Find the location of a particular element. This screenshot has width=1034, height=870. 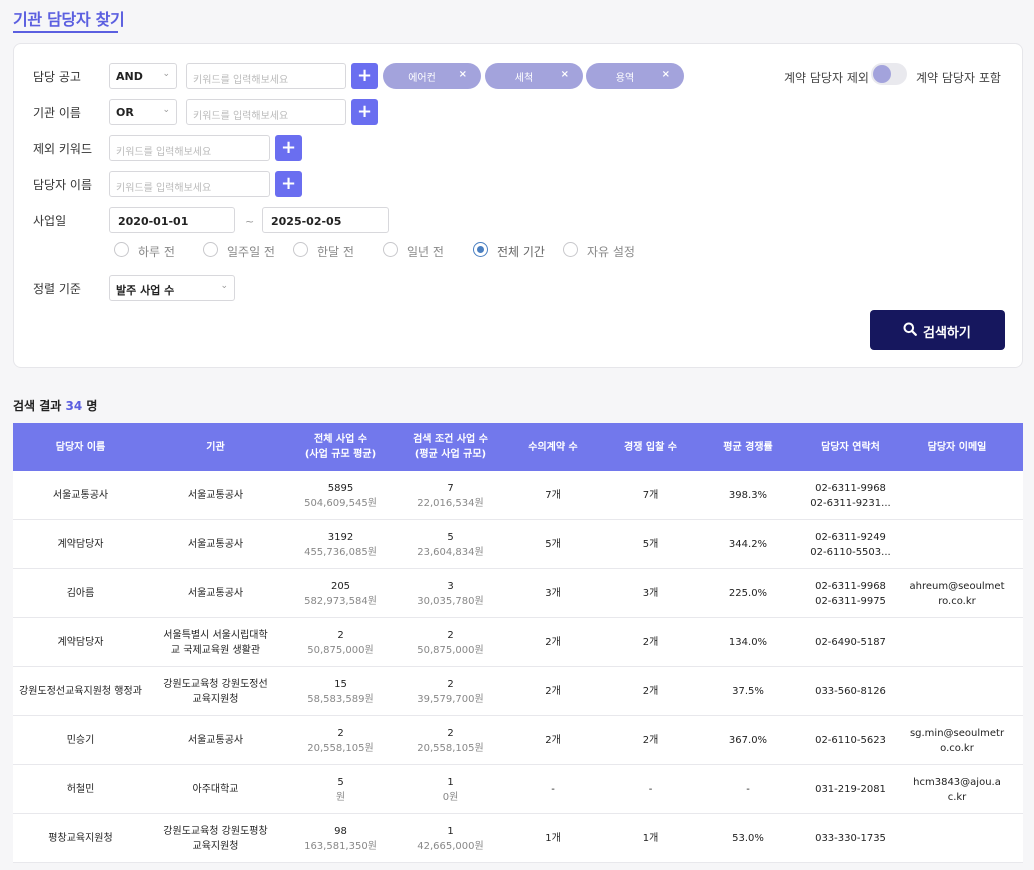

chip-label: 용역 is located at coordinates (625, 78).